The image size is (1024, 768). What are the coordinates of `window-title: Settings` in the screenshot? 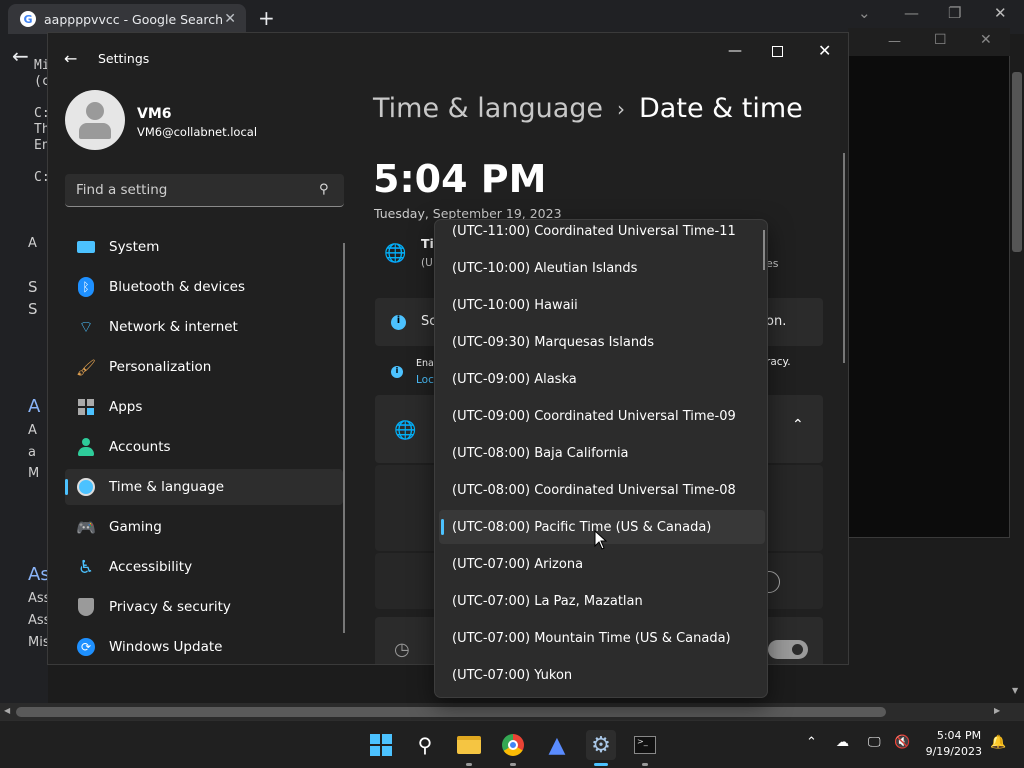 It's located at (124, 58).